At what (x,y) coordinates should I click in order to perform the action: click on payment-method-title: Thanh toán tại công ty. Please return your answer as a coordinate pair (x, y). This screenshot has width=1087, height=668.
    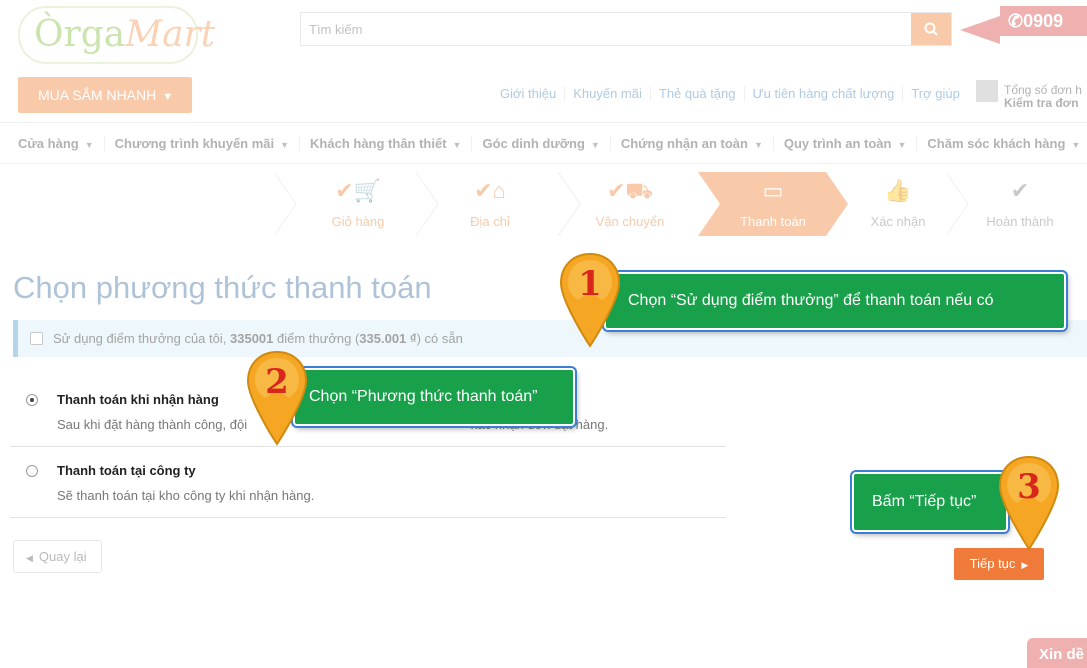
    Looking at the image, I should click on (126, 470).